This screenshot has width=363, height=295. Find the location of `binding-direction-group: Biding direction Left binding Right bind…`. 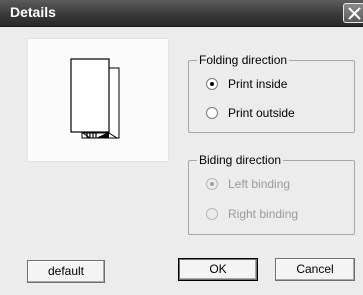

binding-direction-group: Biding direction Left binding Right bind… is located at coordinates (271, 194).